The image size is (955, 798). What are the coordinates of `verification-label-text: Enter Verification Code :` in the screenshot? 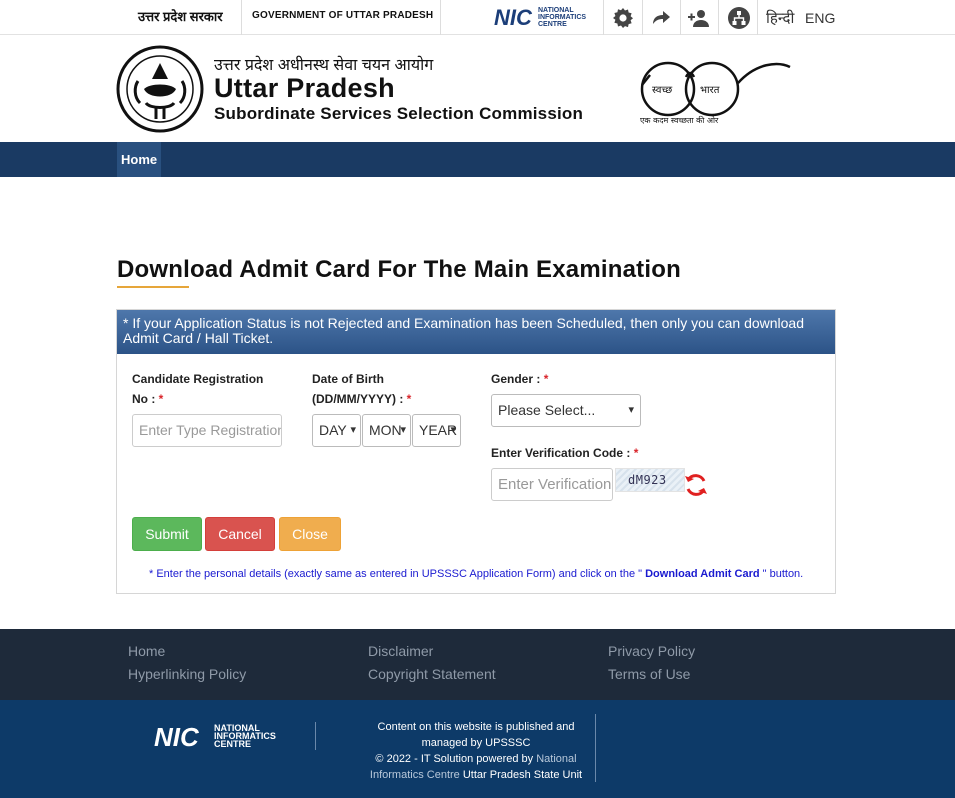 It's located at (562, 453).